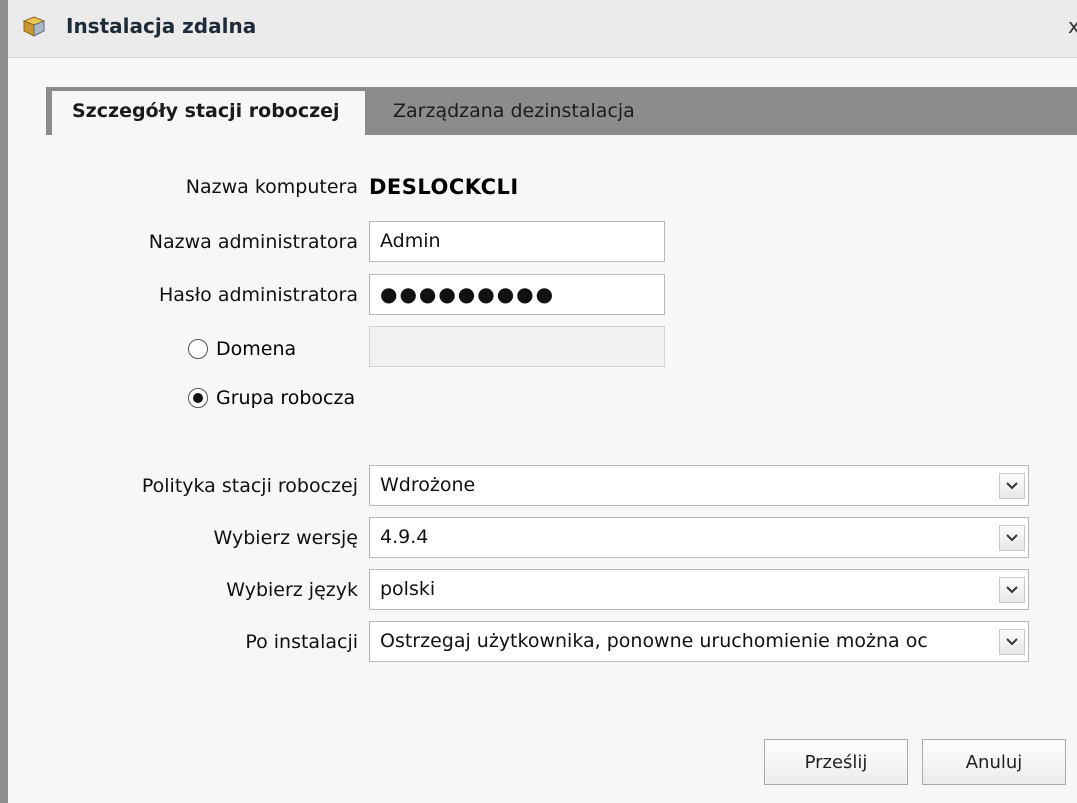 The height and width of the screenshot is (803, 1077). Describe the element at coordinates (699, 485) in the screenshot. I see `policy-select: Wdrożone` at that location.